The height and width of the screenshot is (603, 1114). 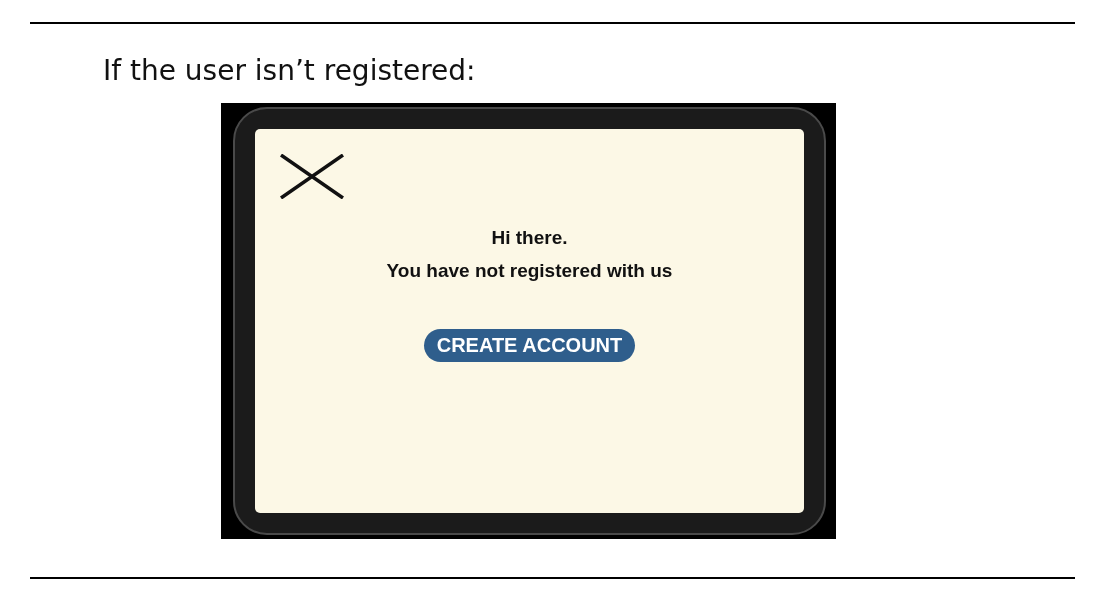 What do you see at coordinates (312, 176) in the screenshot?
I see `close-icon` at bounding box center [312, 176].